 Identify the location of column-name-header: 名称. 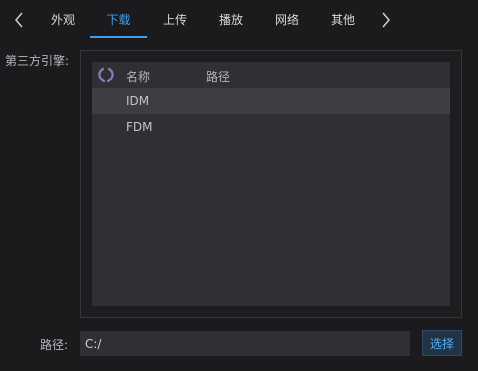
(138, 76).